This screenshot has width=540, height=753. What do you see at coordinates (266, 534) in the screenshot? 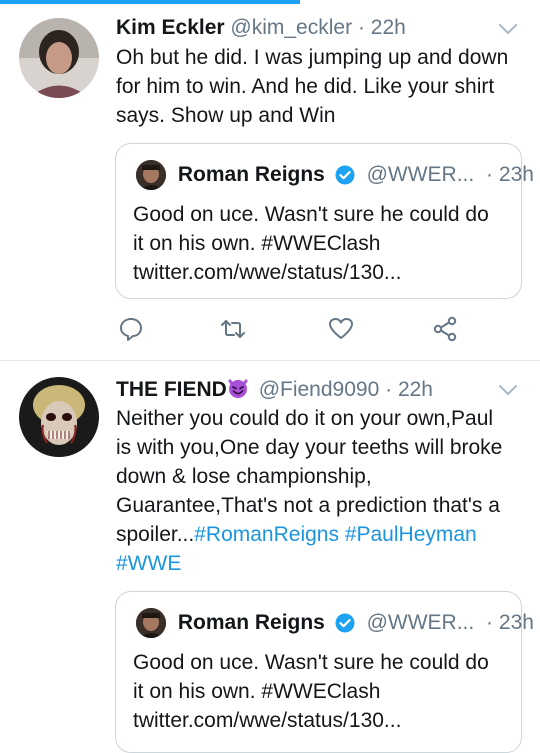
I see `hashtag-link: #RomanReigns` at bounding box center [266, 534].